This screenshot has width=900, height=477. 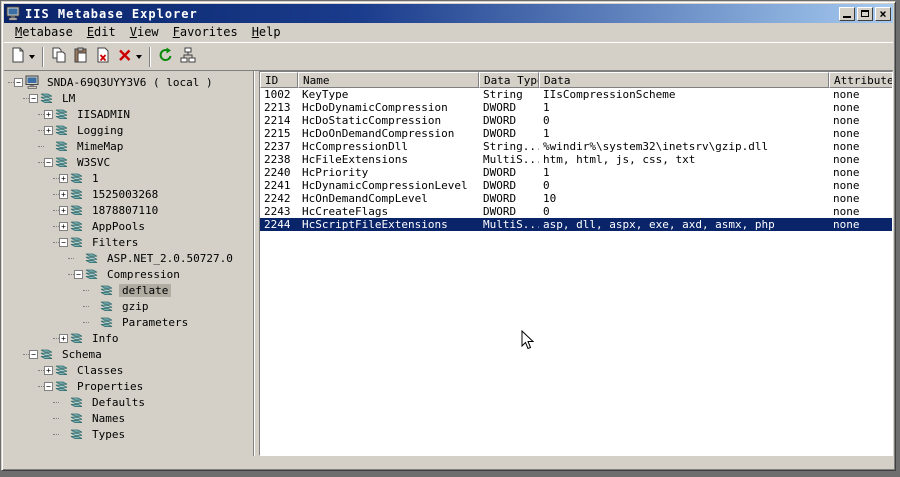 I want to click on menu-edit: Edit, so click(x=101, y=32).